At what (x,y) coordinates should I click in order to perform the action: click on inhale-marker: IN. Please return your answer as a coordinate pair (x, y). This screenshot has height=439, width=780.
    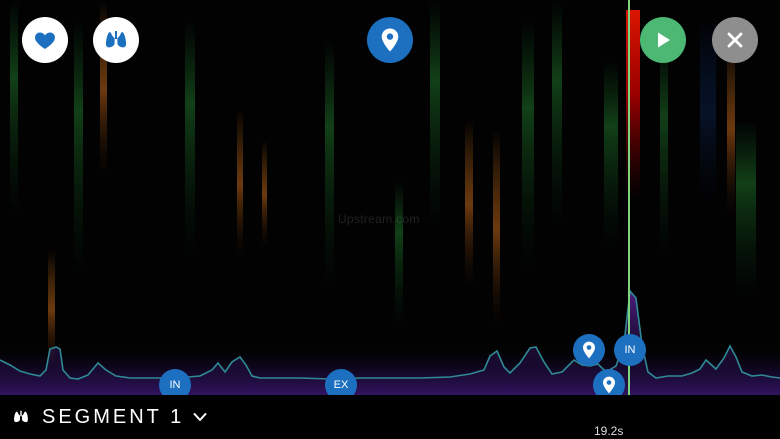
    Looking at the image, I should click on (630, 350).